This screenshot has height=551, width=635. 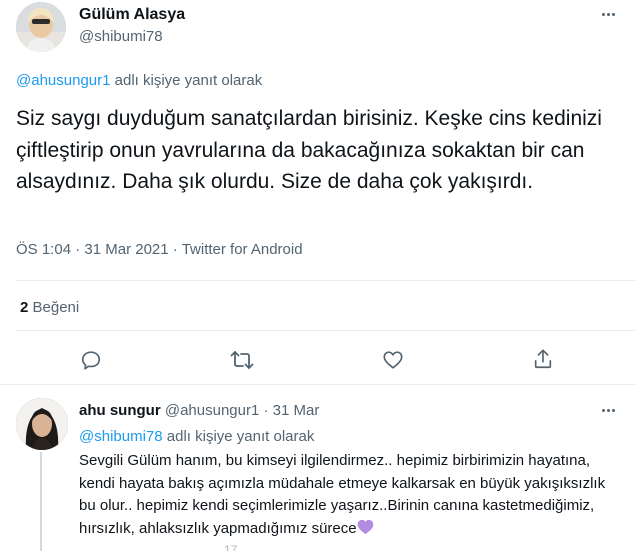 What do you see at coordinates (54, 307) in the screenshot?
I see `likes-label: Beğeni` at bounding box center [54, 307].